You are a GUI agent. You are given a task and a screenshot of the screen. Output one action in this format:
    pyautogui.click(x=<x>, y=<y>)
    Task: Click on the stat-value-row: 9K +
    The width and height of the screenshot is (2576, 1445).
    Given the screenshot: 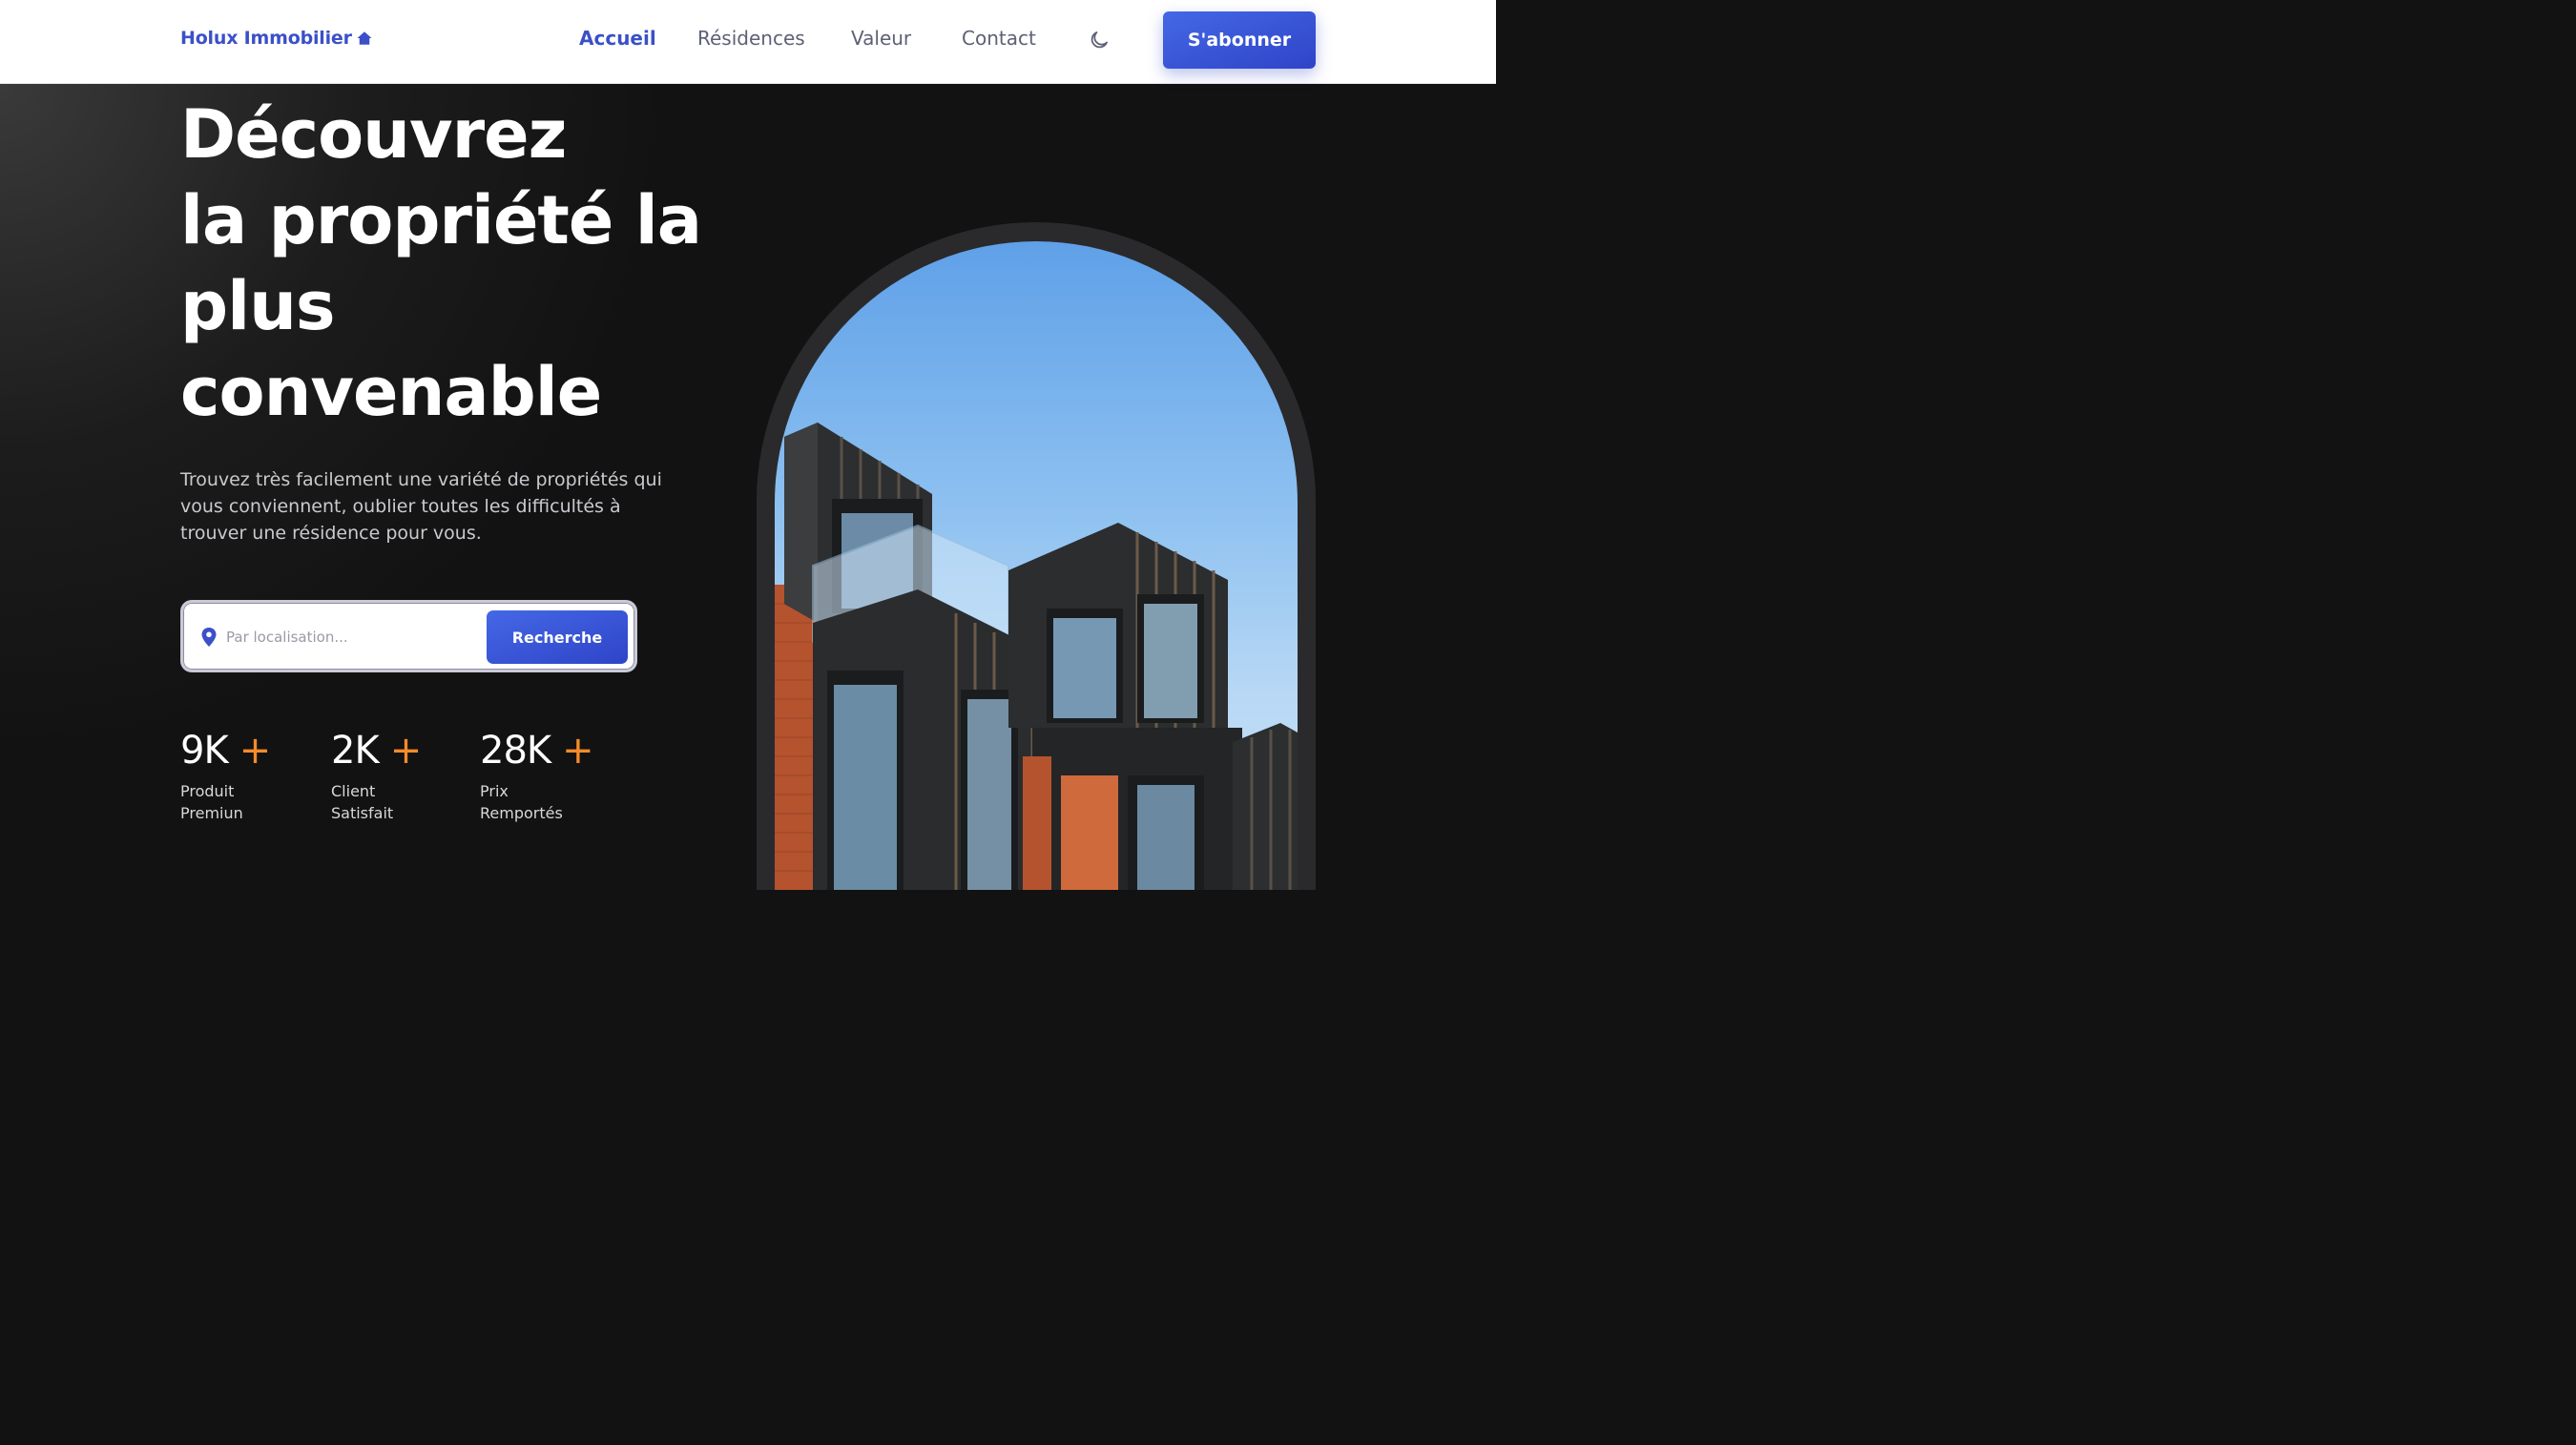 What is the action you would take?
    pyautogui.click(x=226, y=751)
    